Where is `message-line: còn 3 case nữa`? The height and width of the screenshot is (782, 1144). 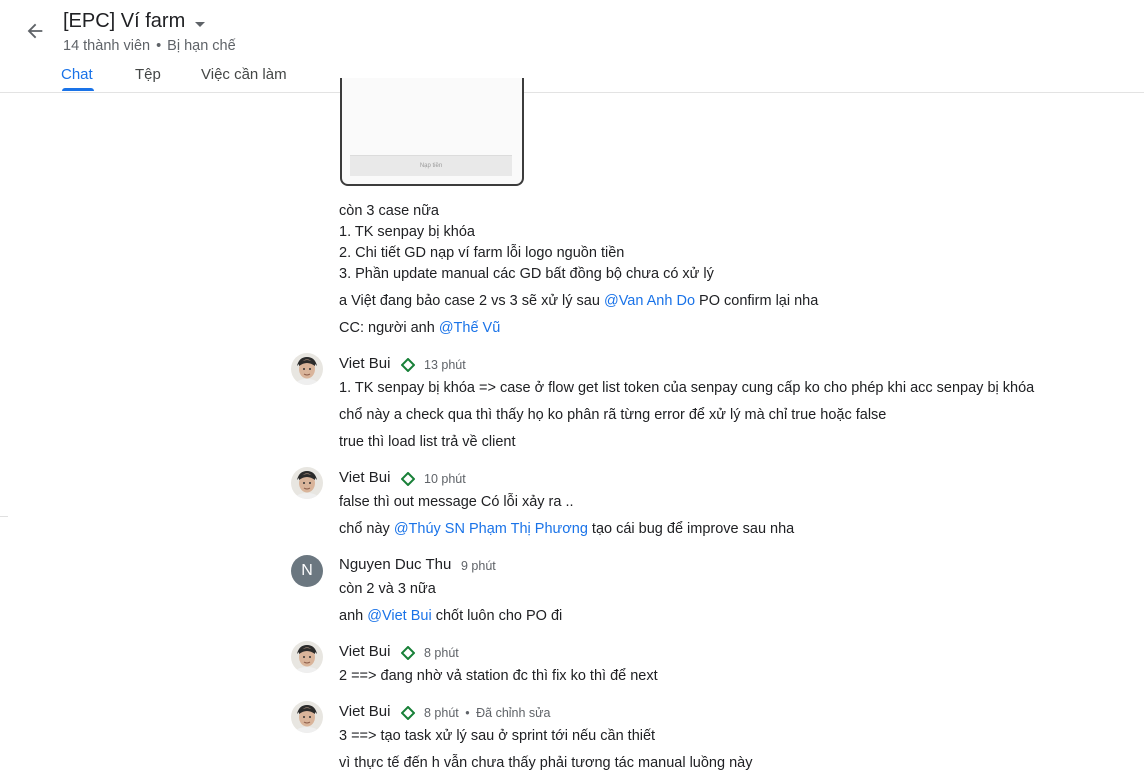
message-line: còn 3 case nữa is located at coordinates (389, 211).